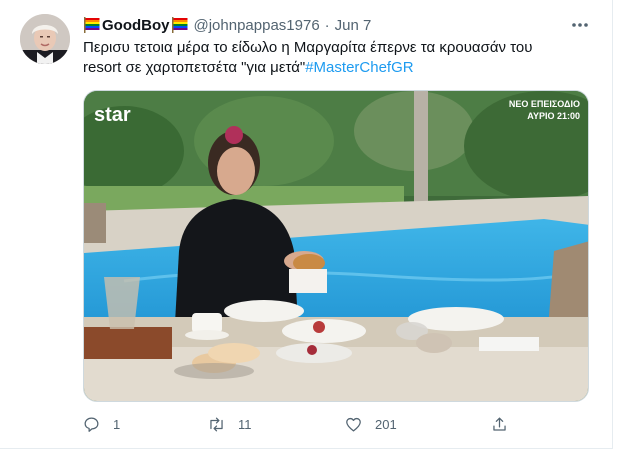 The image size is (619, 451). Describe the element at coordinates (136, 25) in the screenshot. I see `display-name: GoodBoy` at that location.